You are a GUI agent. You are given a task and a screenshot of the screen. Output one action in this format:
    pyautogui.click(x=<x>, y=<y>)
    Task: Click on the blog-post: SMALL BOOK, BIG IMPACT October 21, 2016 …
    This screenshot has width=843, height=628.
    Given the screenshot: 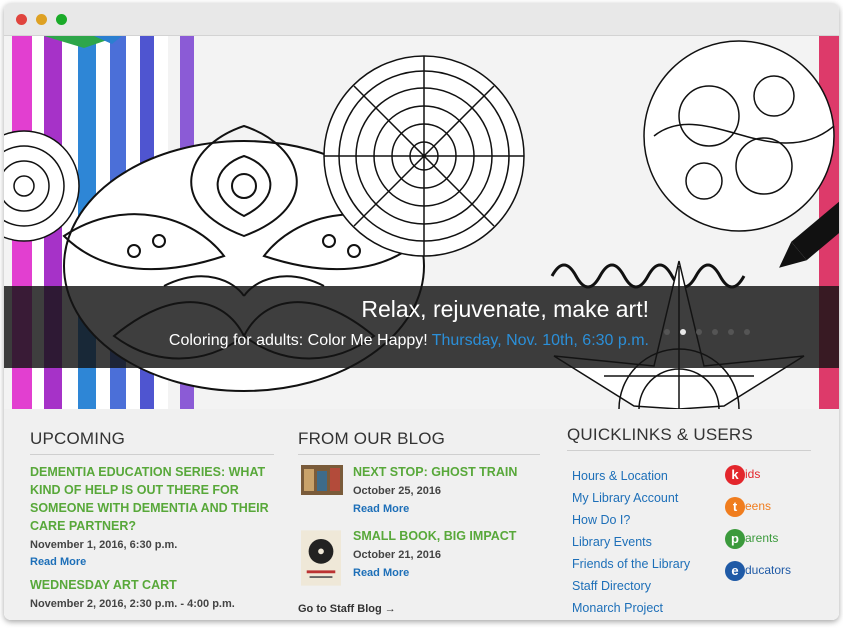 What is the action you would take?
    pyautogui.click(x=419, y=563)
    